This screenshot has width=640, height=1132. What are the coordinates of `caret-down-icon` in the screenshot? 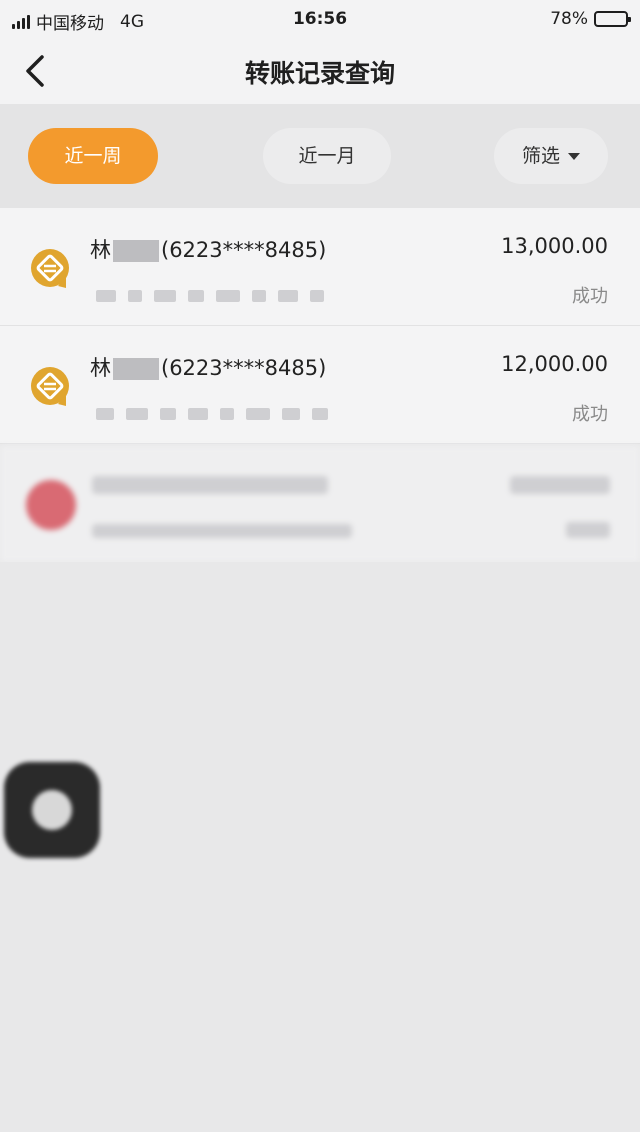 It's located at (574, 156).